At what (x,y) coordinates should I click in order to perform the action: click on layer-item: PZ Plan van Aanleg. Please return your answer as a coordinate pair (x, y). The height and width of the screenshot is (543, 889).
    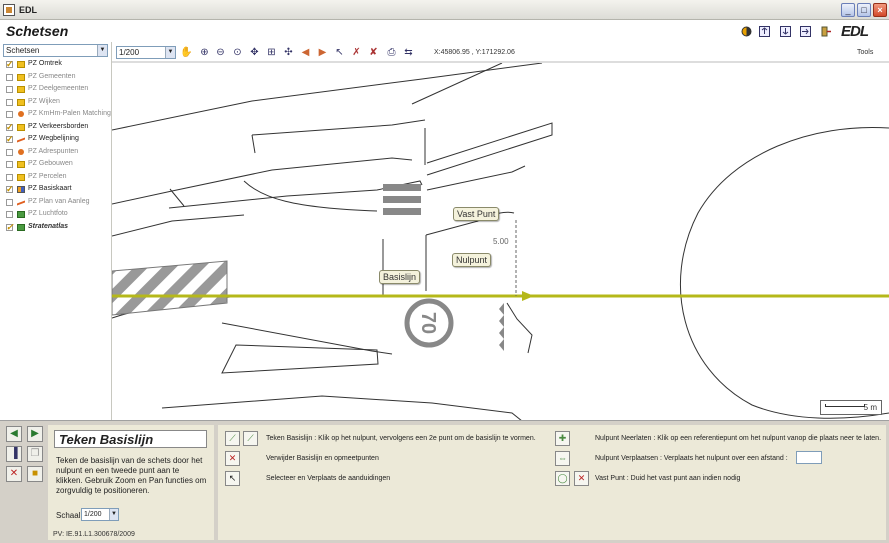
    Looking at the image, I should click on (56, 202).